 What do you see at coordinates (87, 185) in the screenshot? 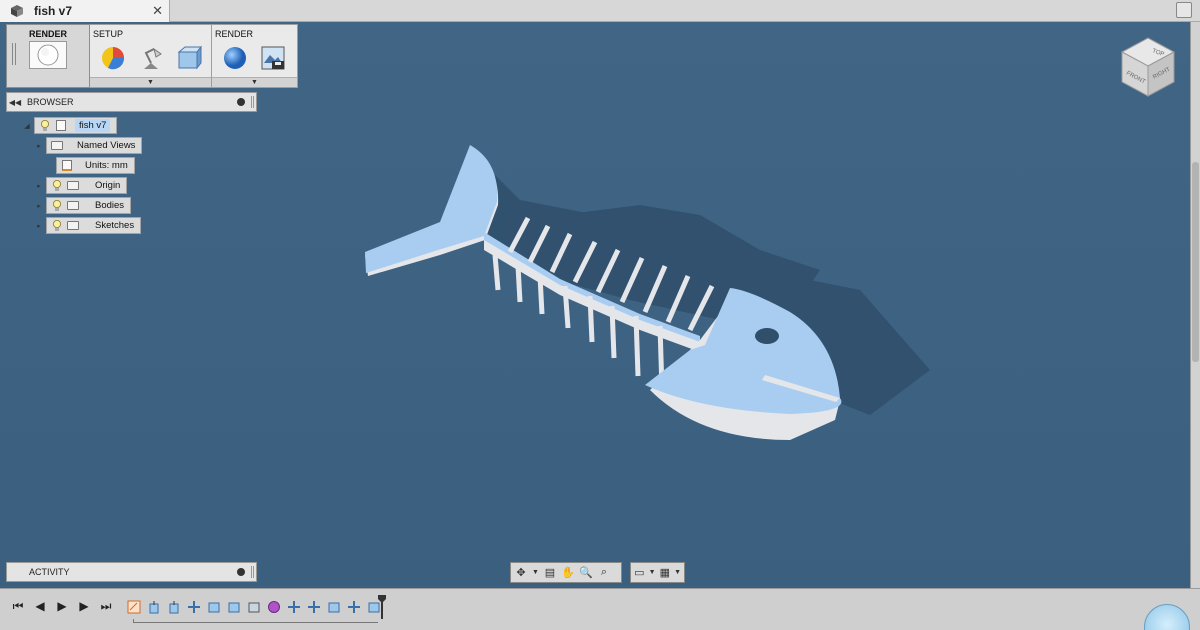
I see `tree-node-origin: Origin` at bounding box center [87, 185].